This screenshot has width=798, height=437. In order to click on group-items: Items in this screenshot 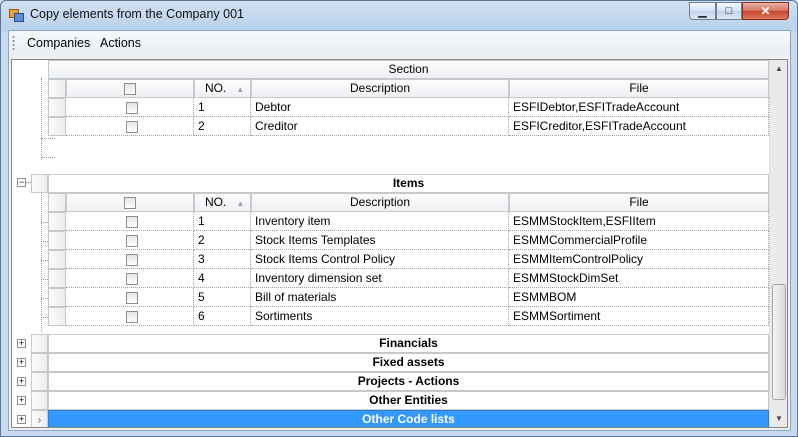, I will do `click(408, 183)`.